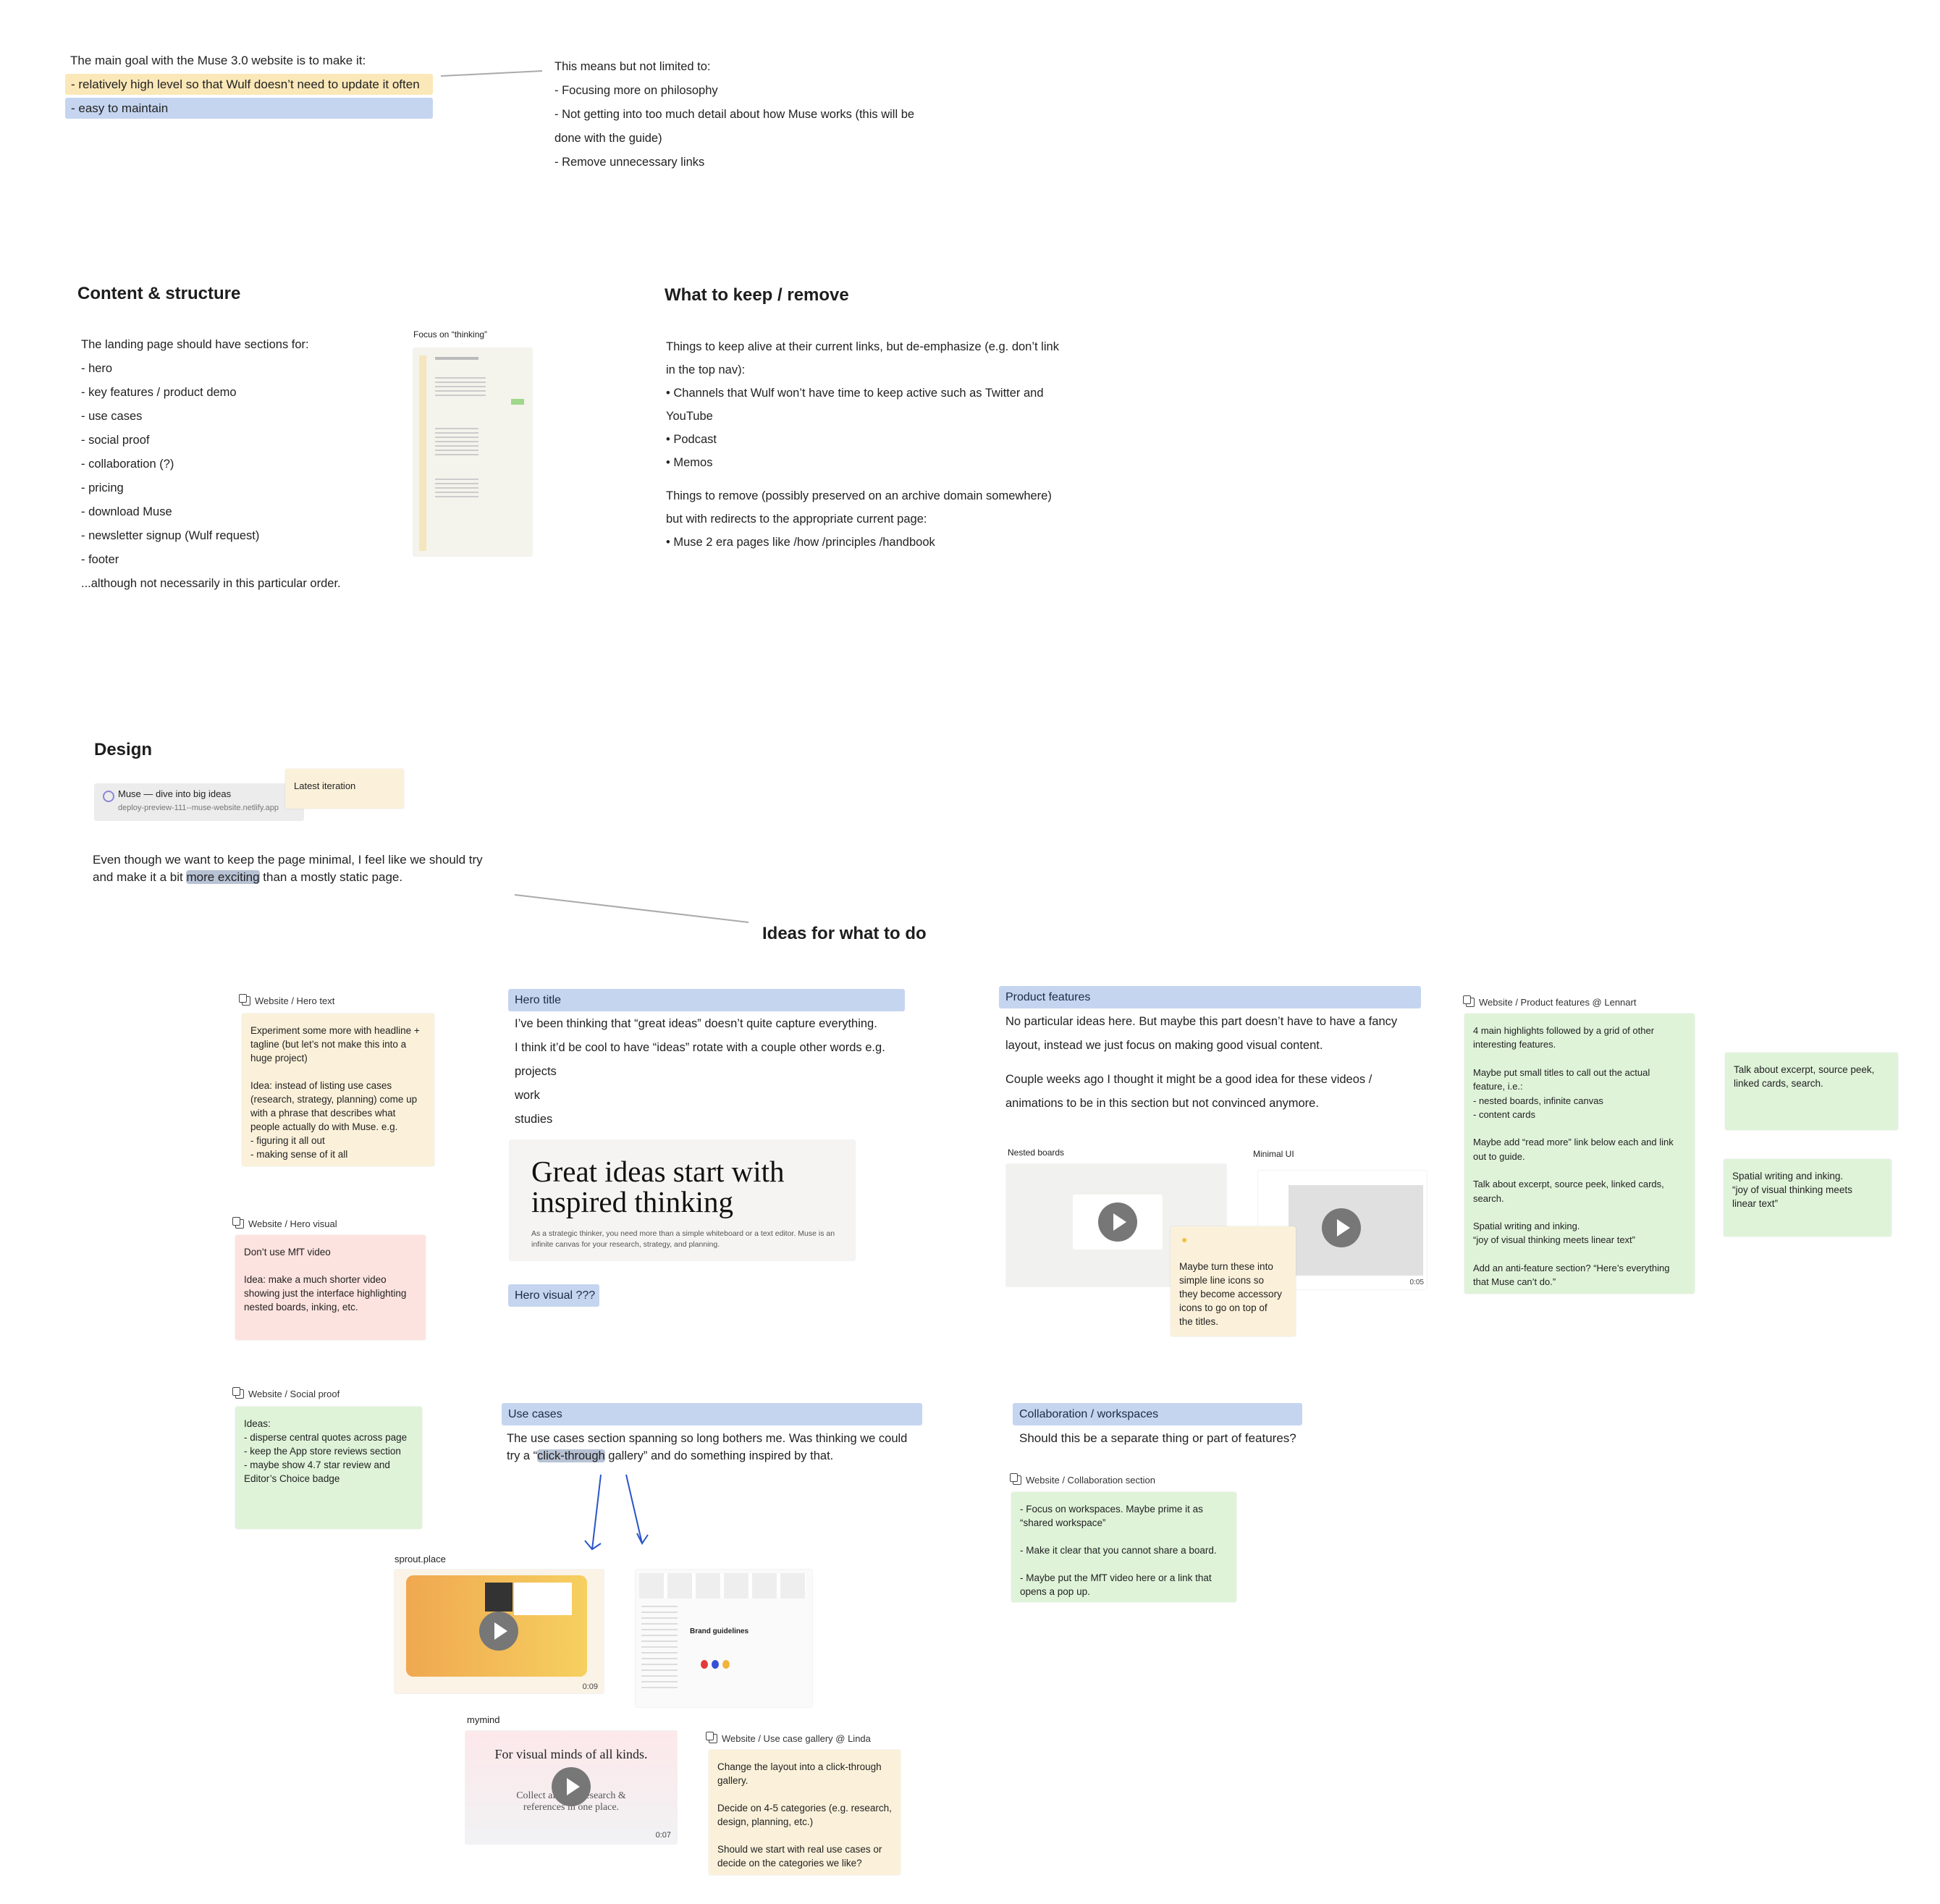 The image size is (1940, 1904). Describe the element at coordinates (1036, 1152) in the screenshot. I see `nested-boards-label: Nested boards` at that location.